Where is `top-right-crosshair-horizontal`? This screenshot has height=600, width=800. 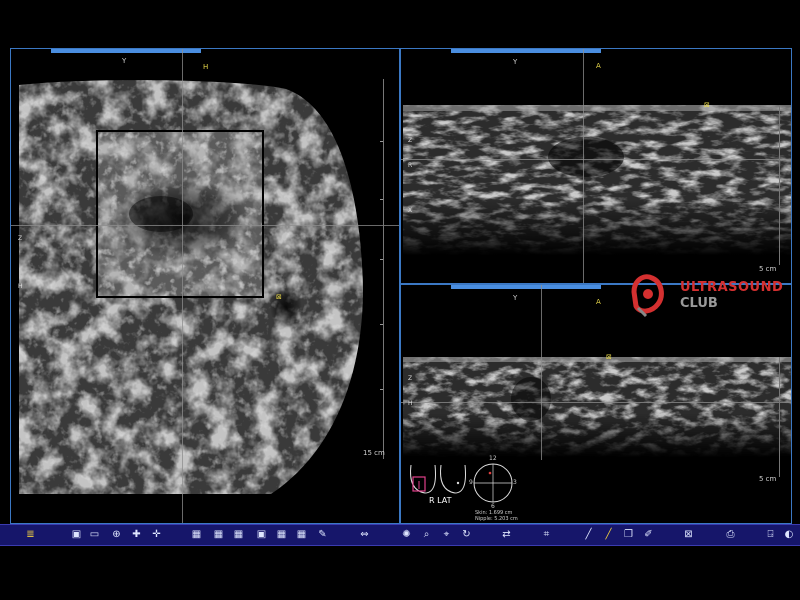
top-right-crosshair-horizontal is located at coordinates (596, 159).